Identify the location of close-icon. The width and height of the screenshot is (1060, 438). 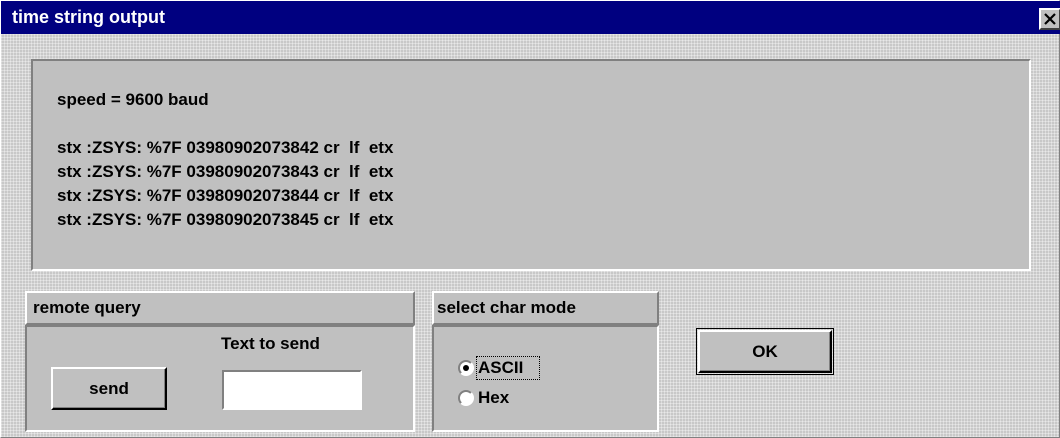
(1050, 19).